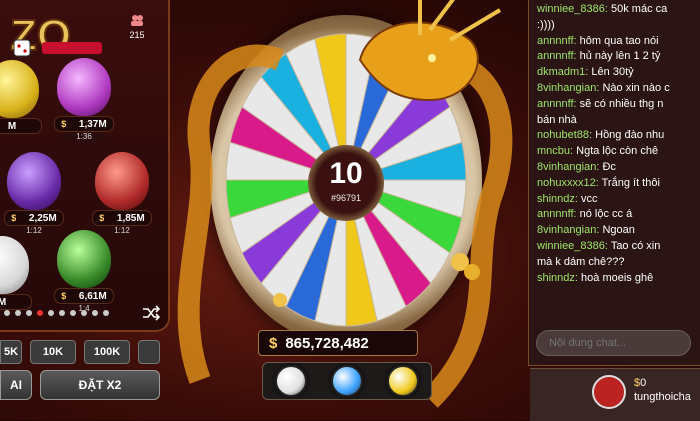 Image resolution: width=700 pixels, height=421 pixels. Describe the element at coordinates (34, 181) in the screenshot. I see `egg-violet` at that location.